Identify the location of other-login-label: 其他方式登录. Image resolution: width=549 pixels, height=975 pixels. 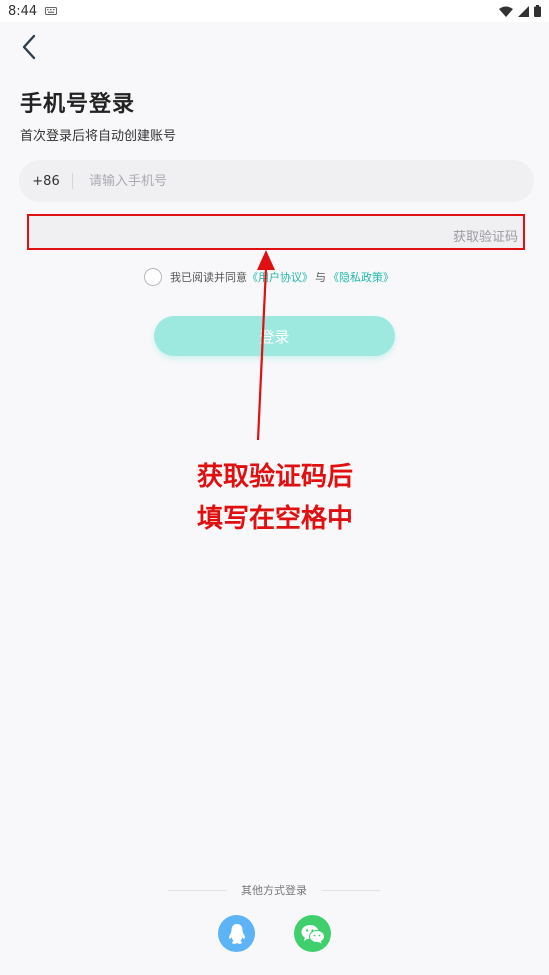
(274, 890).